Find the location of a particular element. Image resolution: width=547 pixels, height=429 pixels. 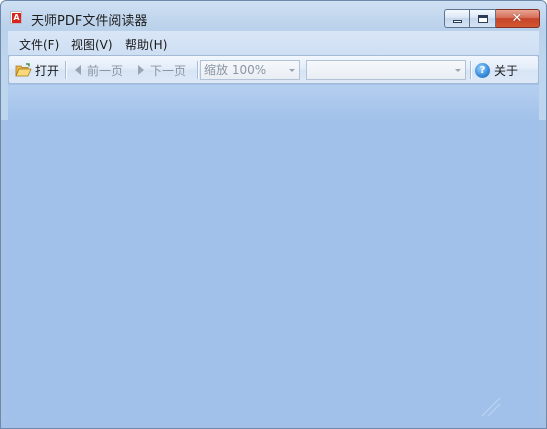

menu-view: 视图(V) is located at coordinates (92, 44).